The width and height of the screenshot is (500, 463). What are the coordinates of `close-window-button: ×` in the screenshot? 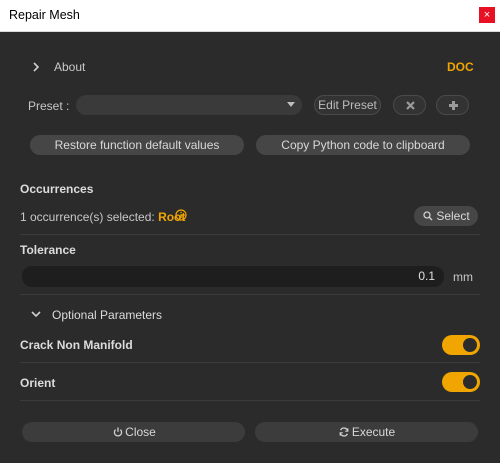 It's located at (487, 15).